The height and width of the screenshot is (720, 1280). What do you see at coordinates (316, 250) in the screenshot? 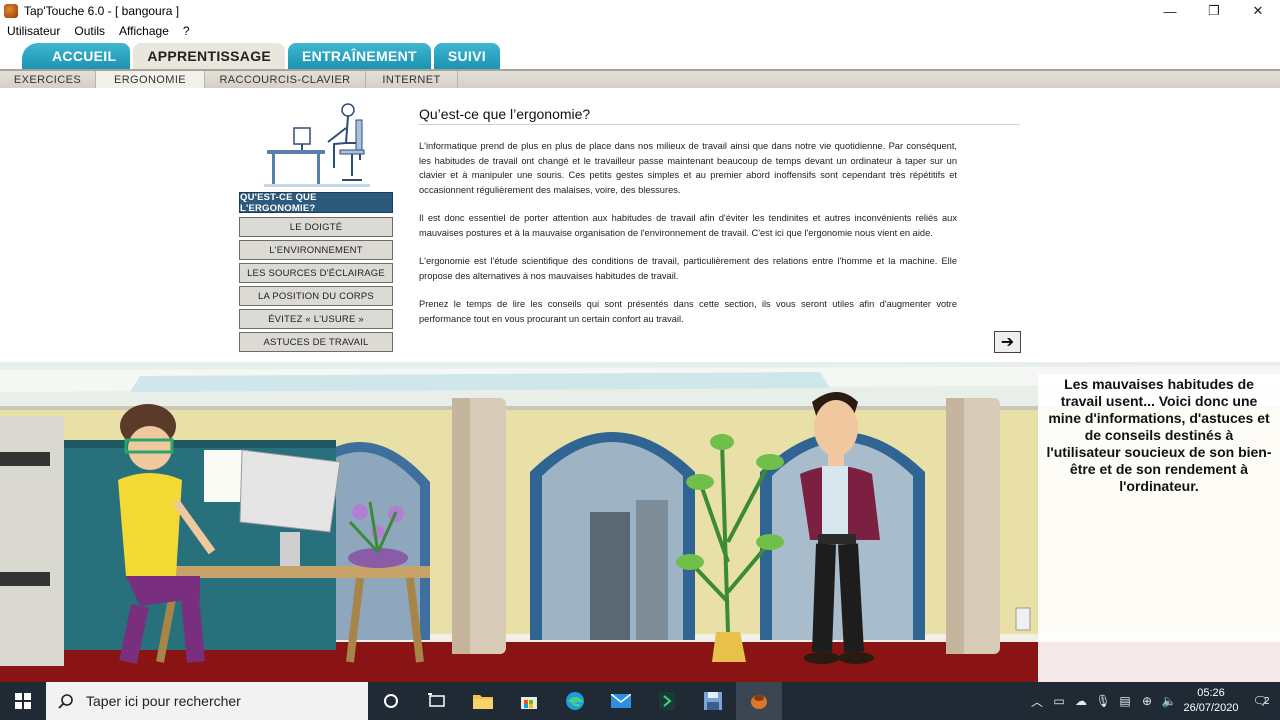
I see `nav-lenvironnement: L'ENVIRONNEMENT` at bounding box center [316, 250].